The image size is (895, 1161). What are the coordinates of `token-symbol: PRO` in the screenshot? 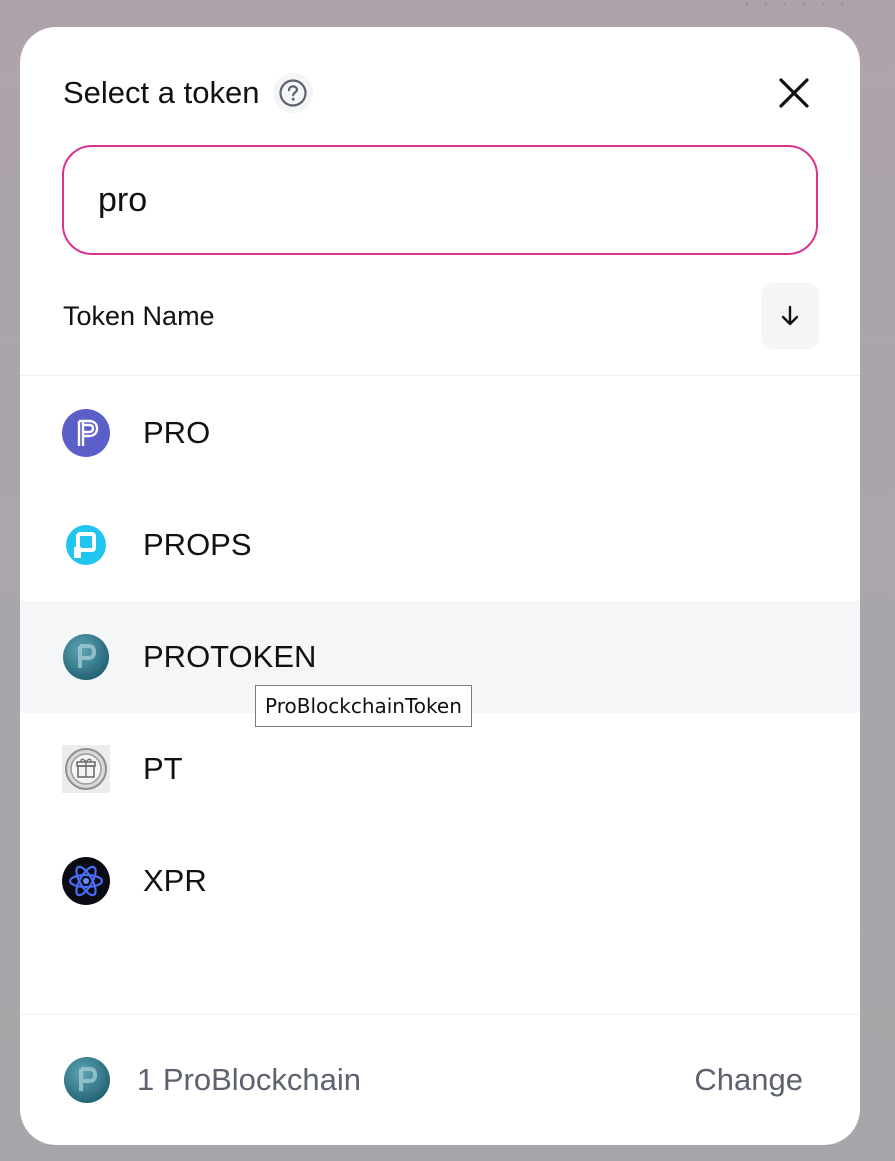 It's located at (177, 432).